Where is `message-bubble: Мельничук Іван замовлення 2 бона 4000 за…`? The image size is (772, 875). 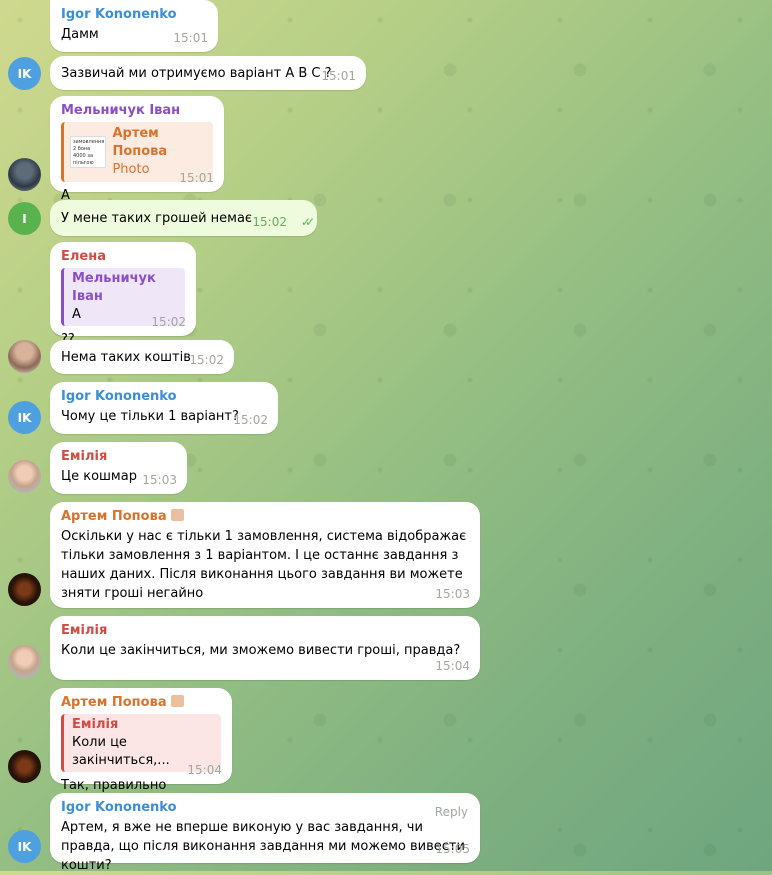
message-bubble: Мельничук Іван замовлення 2 бона 4000 за… is located at coordinates (137, 149).